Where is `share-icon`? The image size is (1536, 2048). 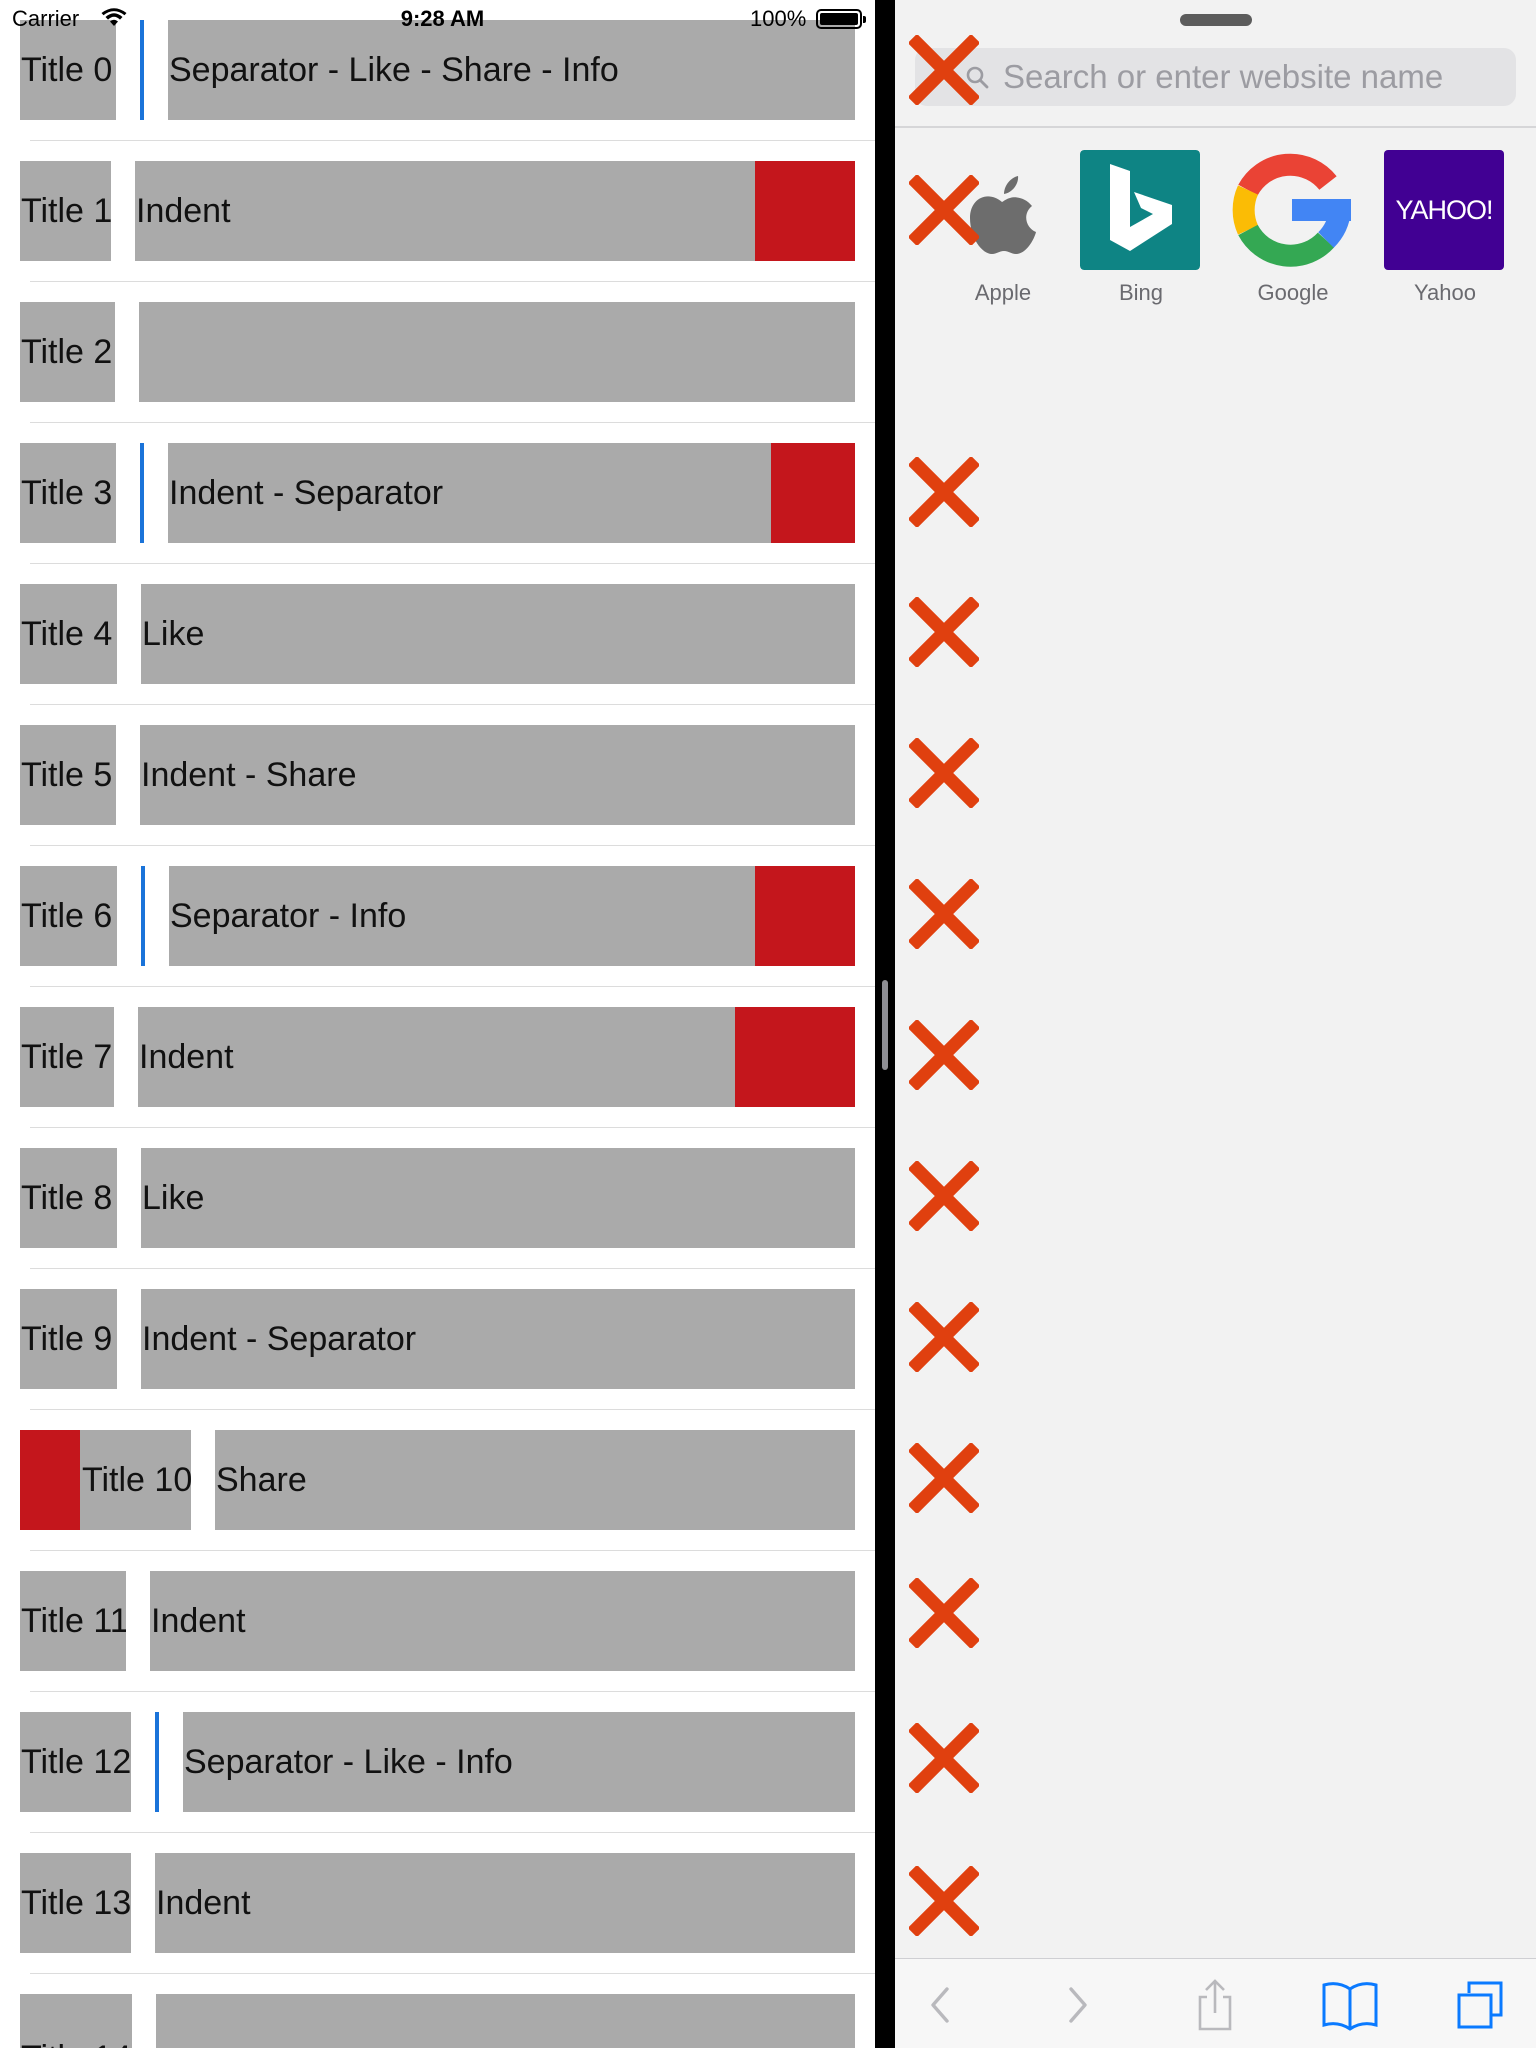
share-icon is located at coordinates (1215, 2005).